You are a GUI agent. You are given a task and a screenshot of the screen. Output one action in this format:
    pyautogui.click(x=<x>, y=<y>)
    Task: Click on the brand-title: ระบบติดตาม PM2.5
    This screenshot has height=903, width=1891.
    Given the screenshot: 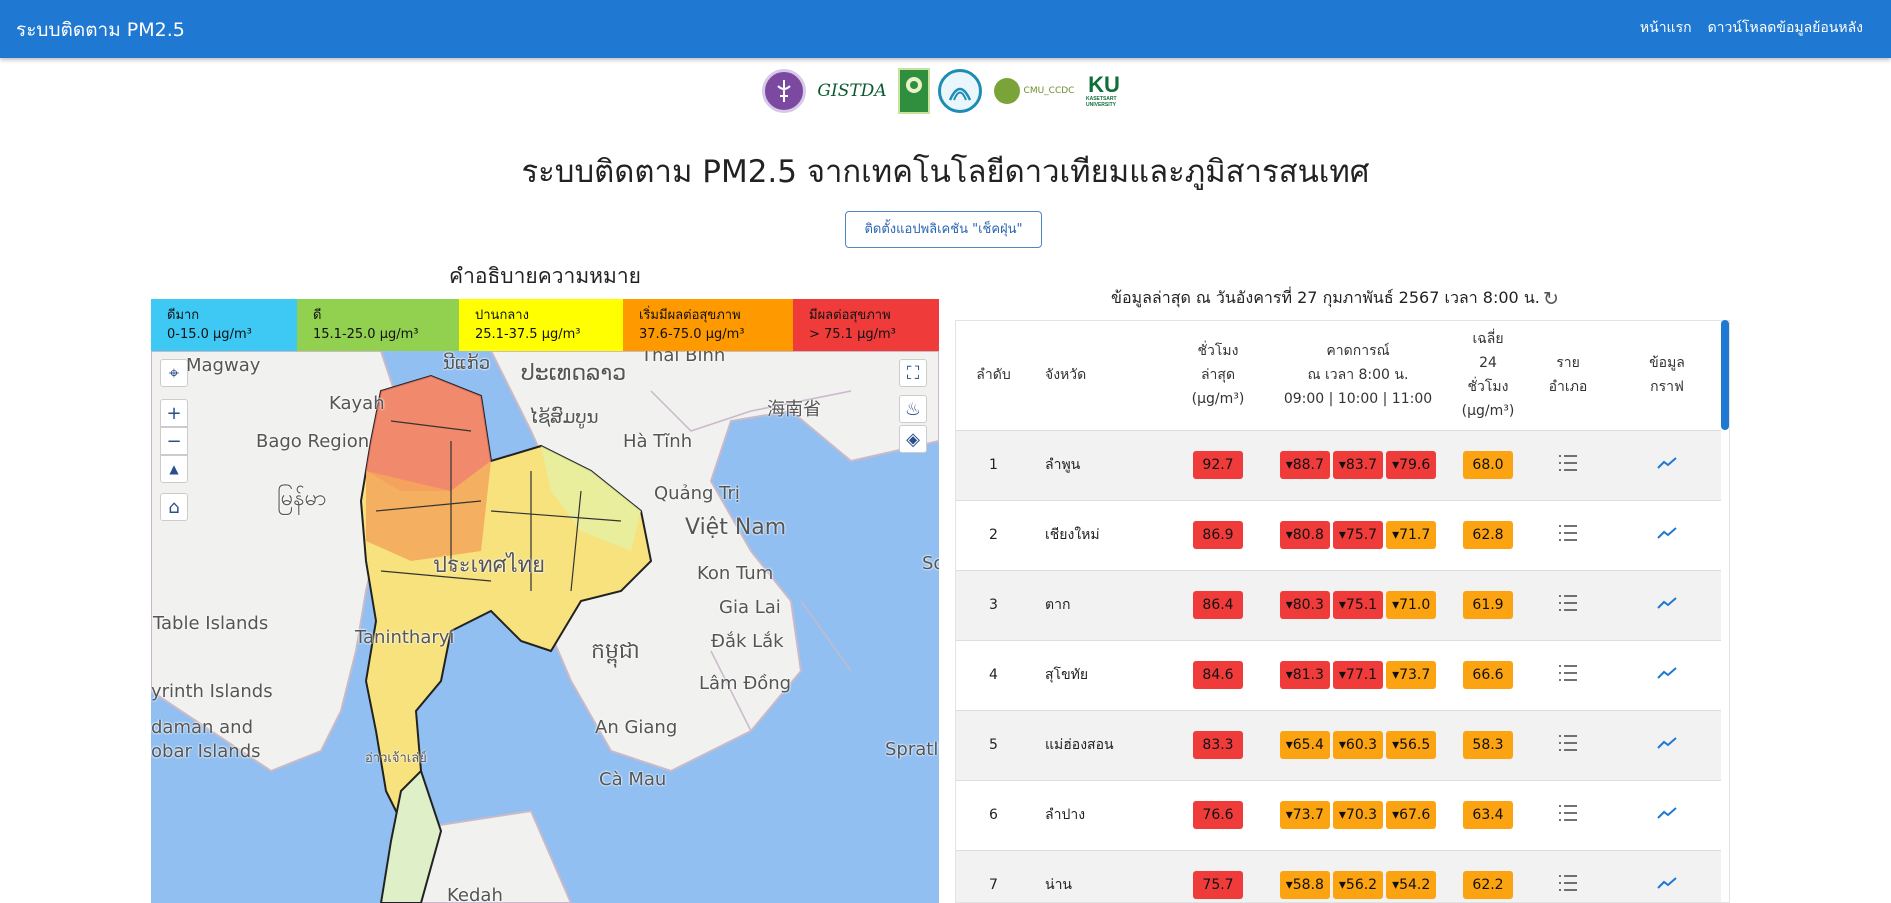 What is the action you would take?
    pyautogui.click(x=100, y=30)
    